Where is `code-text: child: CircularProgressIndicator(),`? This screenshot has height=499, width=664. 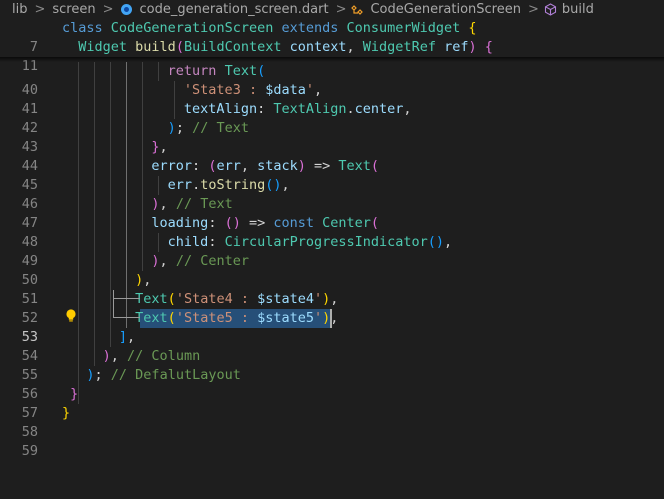 code-text: child: CircularProgressIndicator(), is located at coordinates (310, 242).